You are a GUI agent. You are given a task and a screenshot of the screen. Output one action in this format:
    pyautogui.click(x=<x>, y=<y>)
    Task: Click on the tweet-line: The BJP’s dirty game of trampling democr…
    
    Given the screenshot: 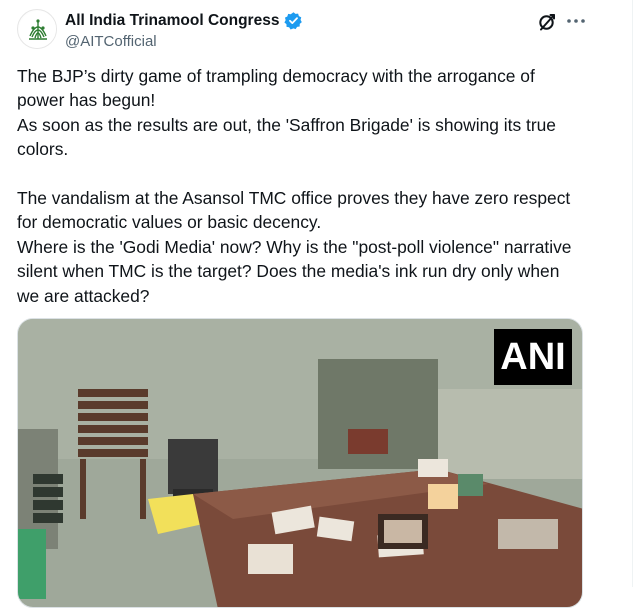 What is the action you would take?
    pyautogui.click(x=276, y=76)
    